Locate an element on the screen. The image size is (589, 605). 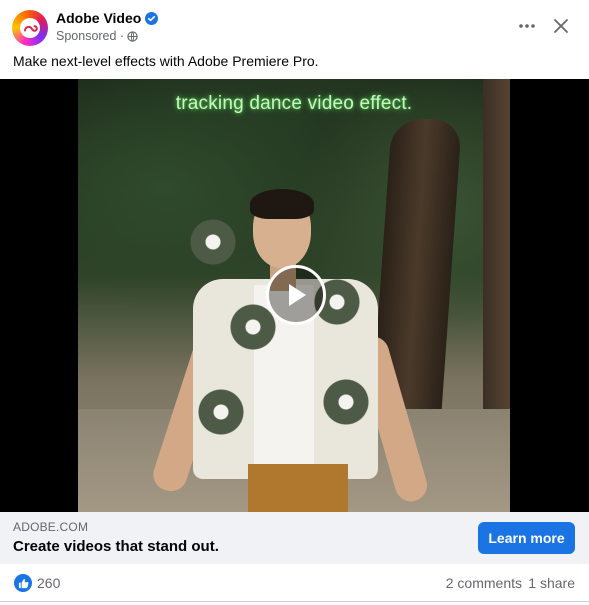
comments-count: 2 comments is located at coordinates (484, 583).